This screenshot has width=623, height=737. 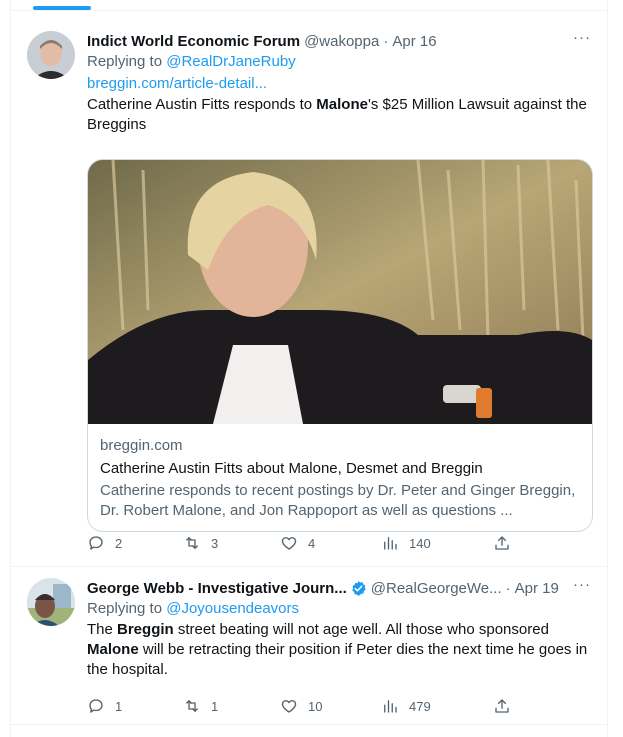 What do you see at coordinates (359, 588) in the screenshot?
I see `verified-icon` at bounding box center [359, 588].